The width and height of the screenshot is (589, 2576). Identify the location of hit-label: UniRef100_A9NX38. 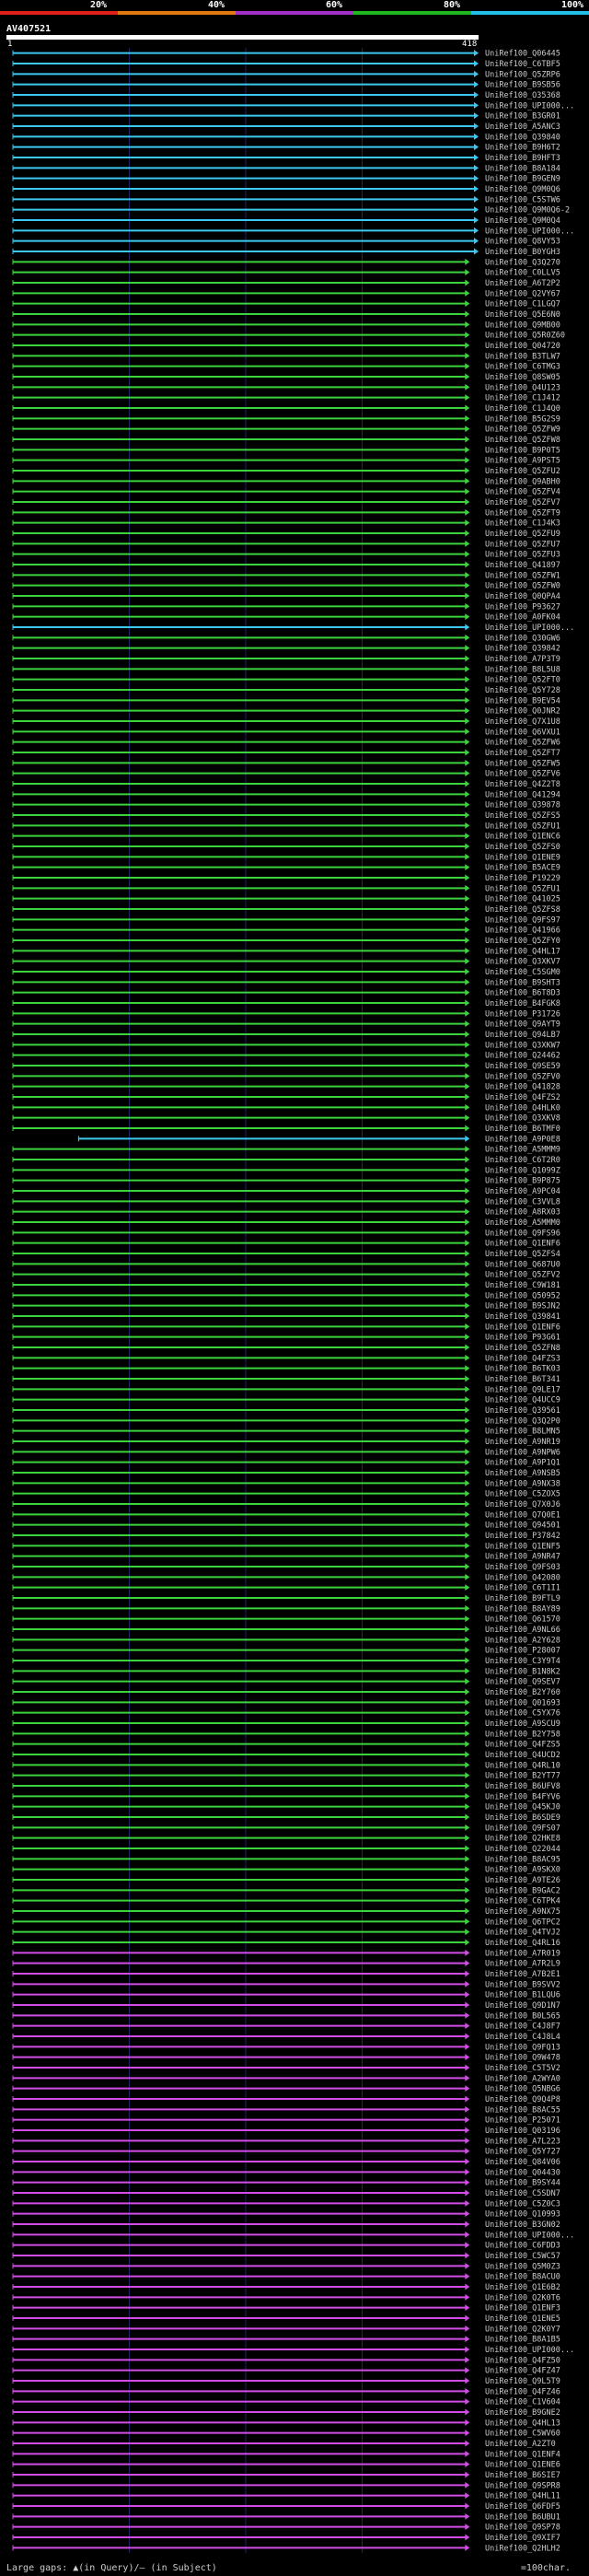
(522, 1483).